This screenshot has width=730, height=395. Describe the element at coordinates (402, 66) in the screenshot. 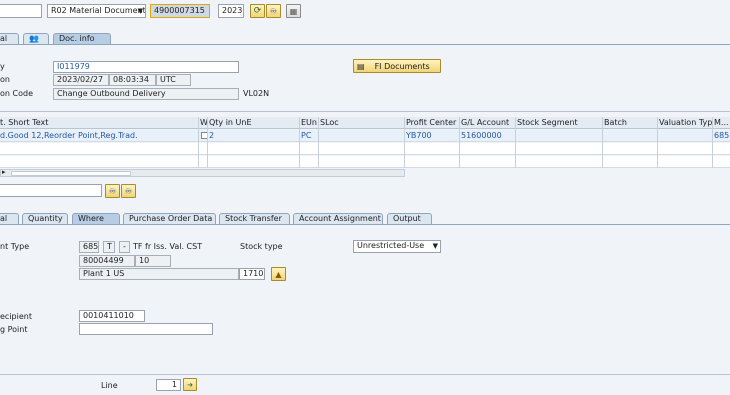

I see `fi-documents-label: FI Documents` at that location.